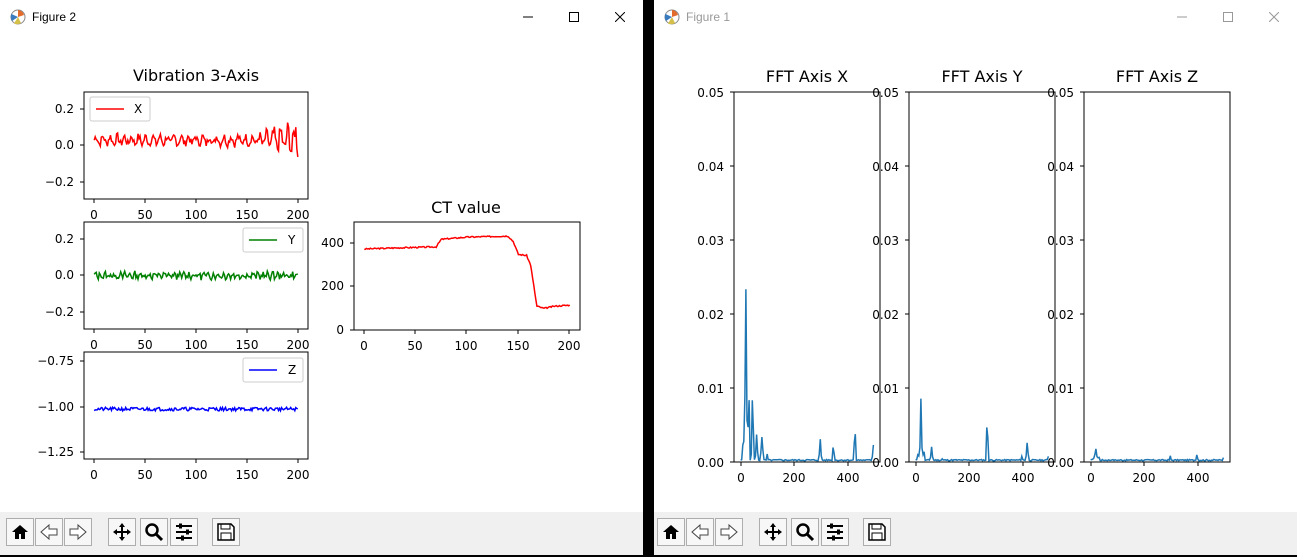  Describe the element at coordinates (332, 286) in the screenshot. I see `y-tick-label: 200` at that location.